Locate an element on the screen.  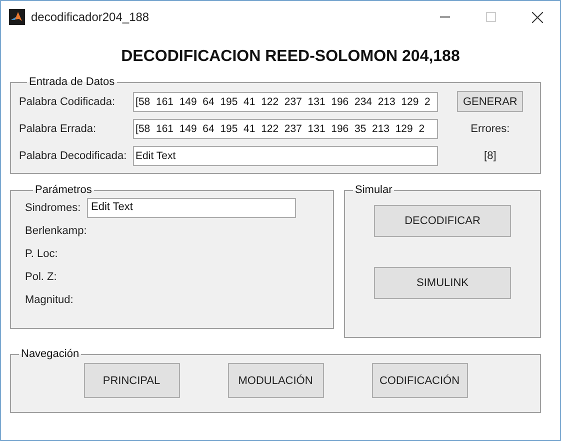
group-title: Navegación is located at coordinates (50, 354).